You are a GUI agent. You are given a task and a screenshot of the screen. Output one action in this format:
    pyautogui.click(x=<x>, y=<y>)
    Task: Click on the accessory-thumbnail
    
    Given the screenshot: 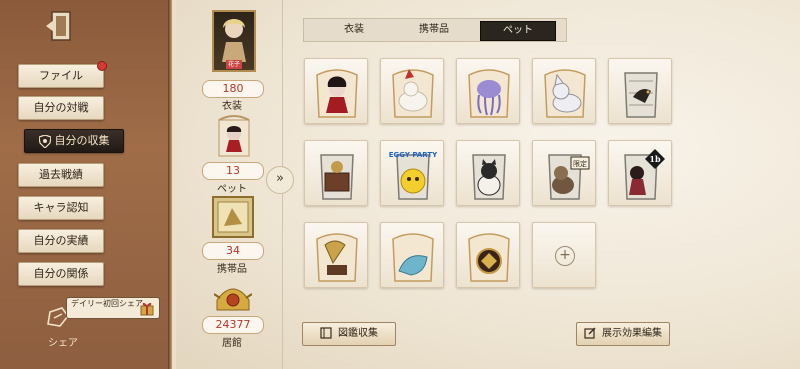 What is the action you would take?
    pyautogui.click(x=233, y=217)
    